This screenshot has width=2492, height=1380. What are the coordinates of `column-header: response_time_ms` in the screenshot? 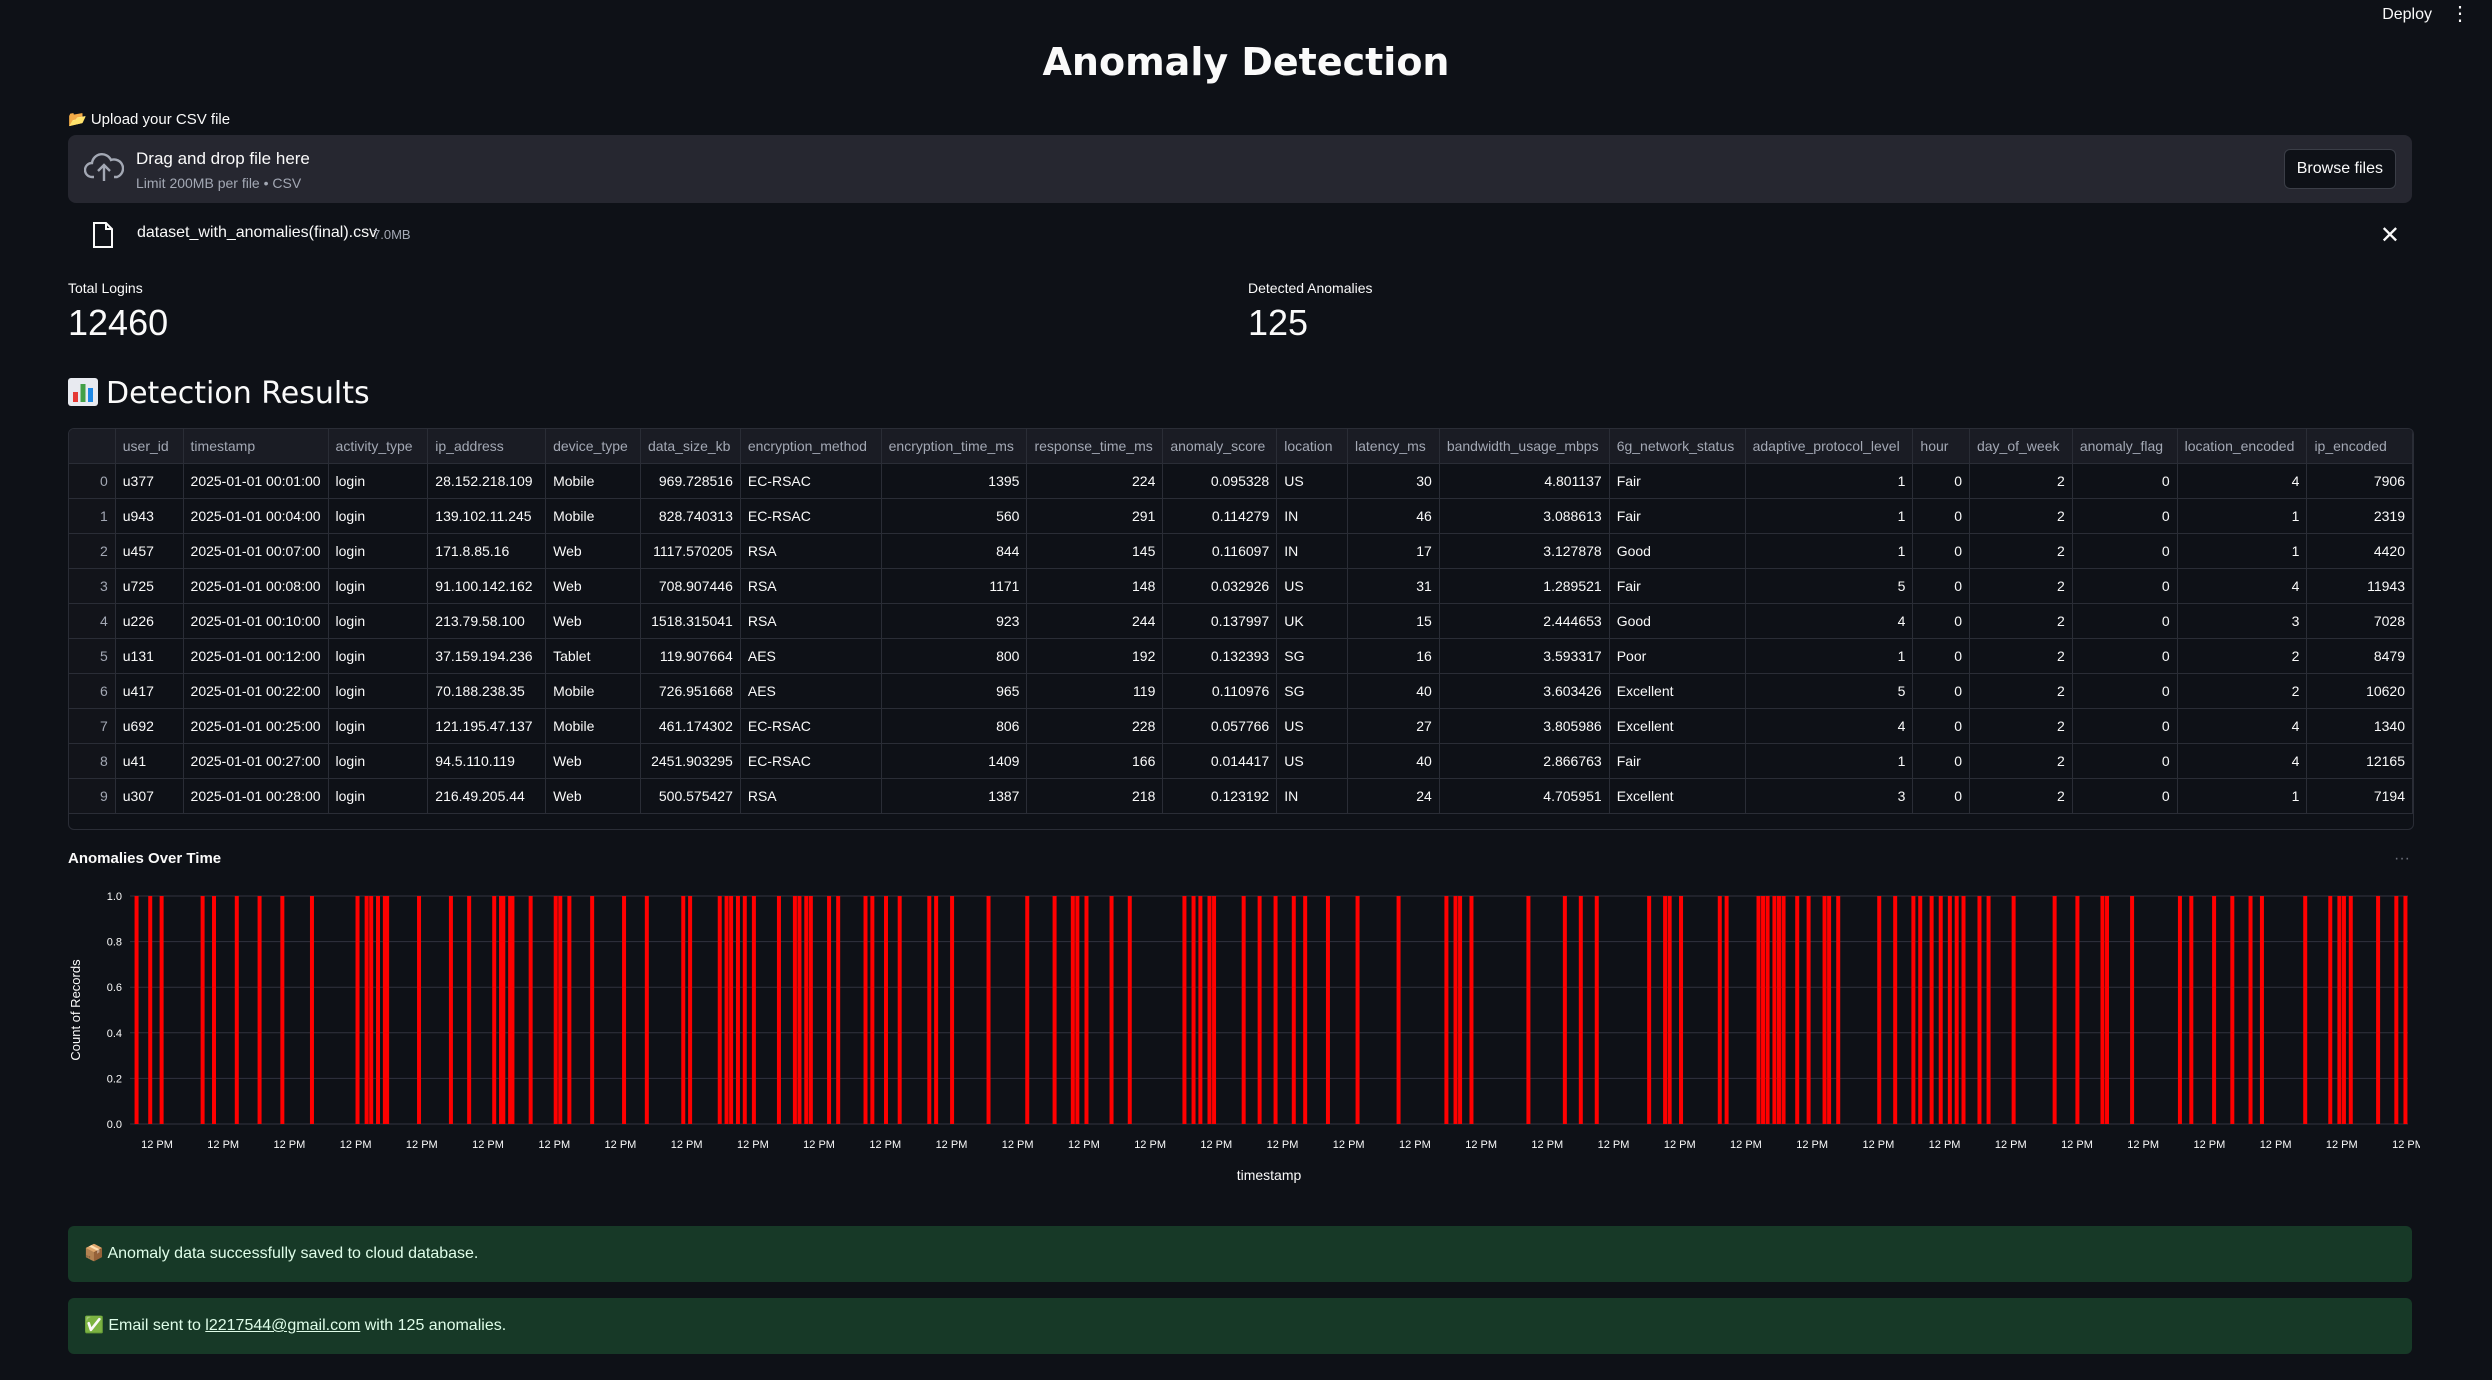 It's located at (1095, 446).